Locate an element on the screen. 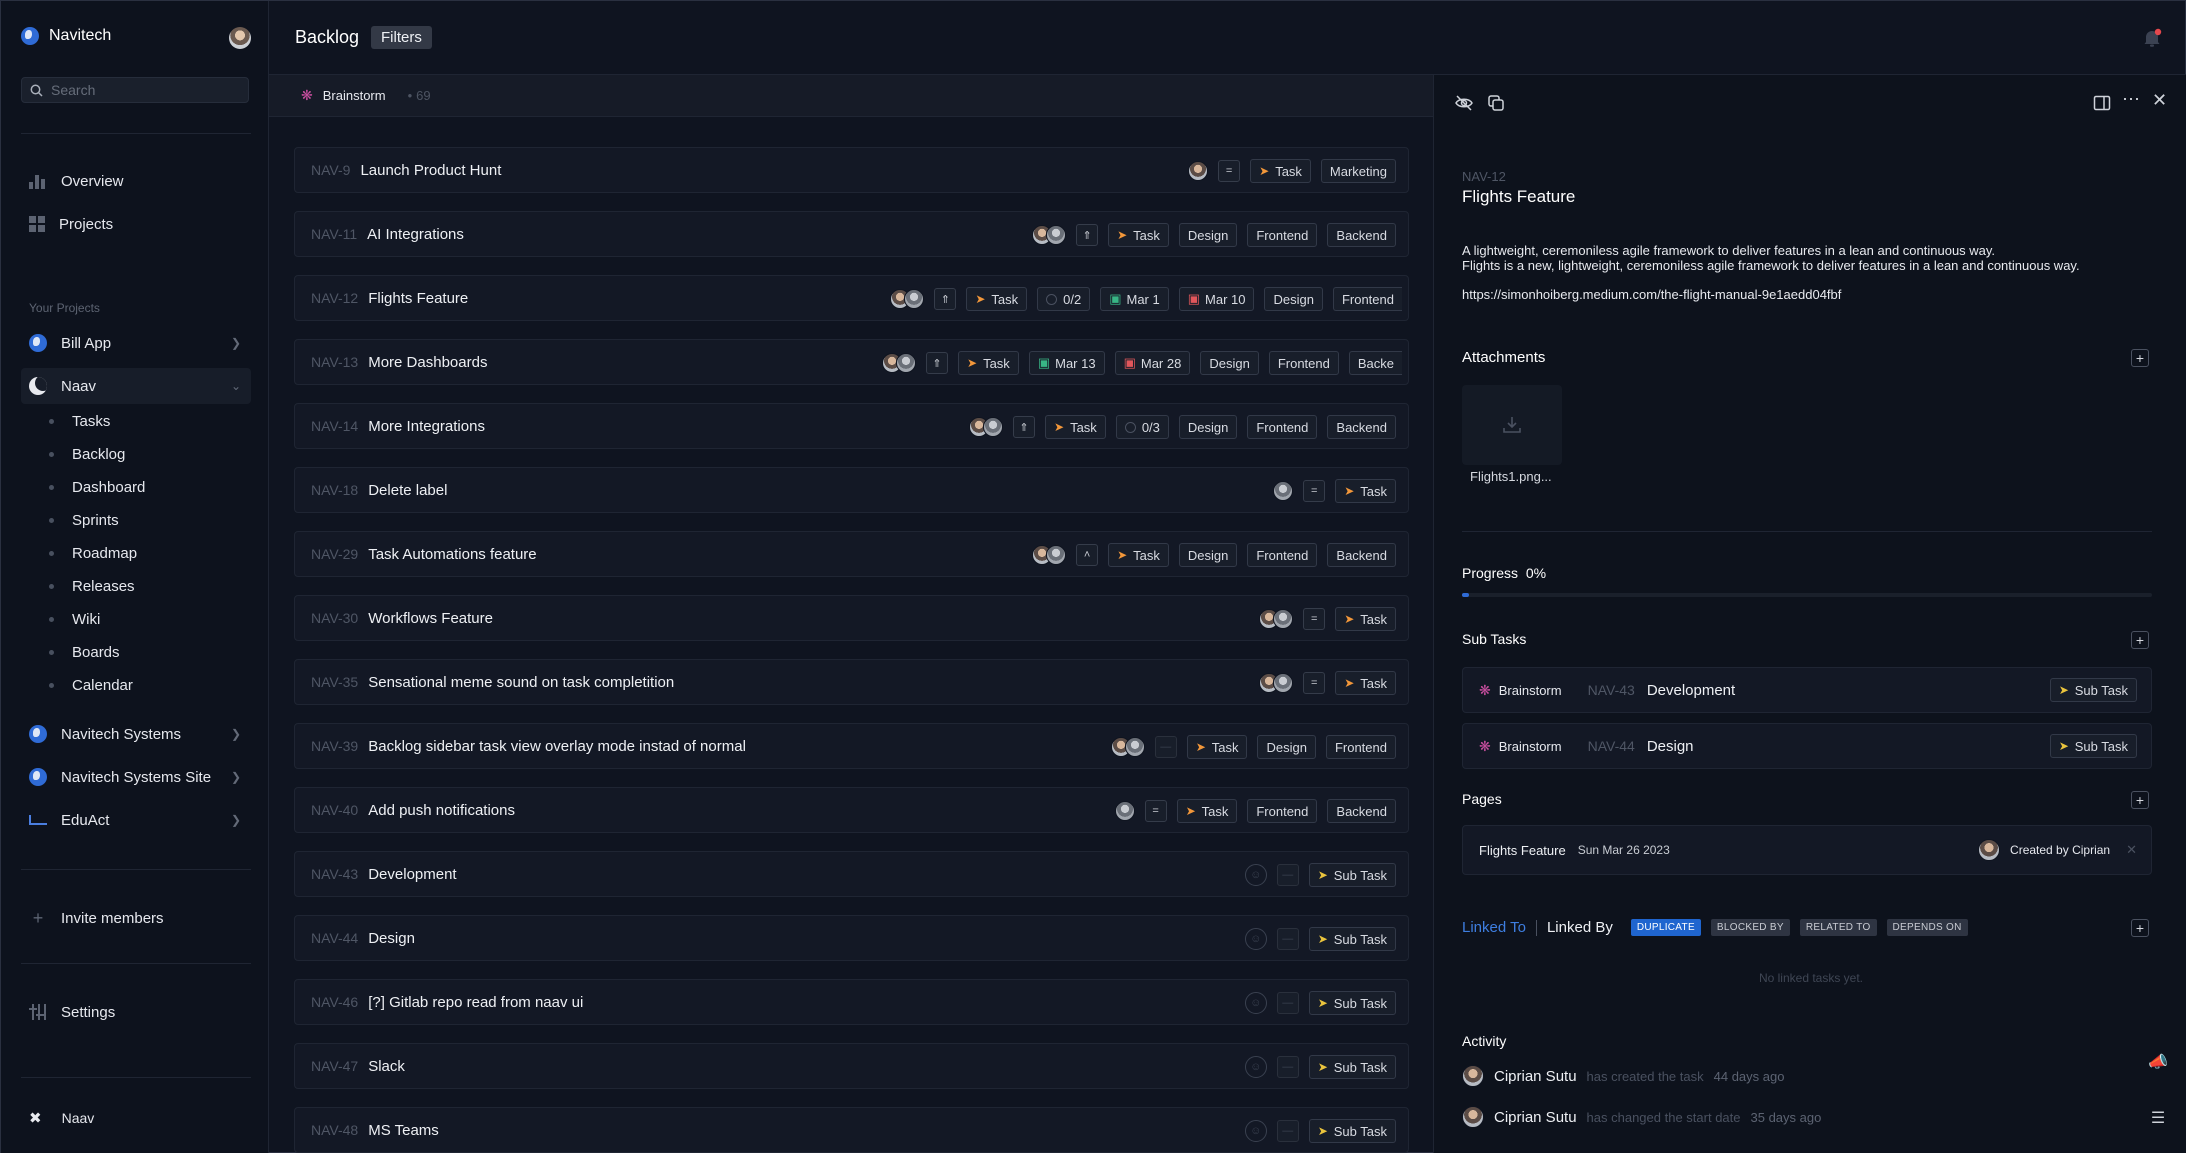 The height and width of the screenshot is (1153, 2186). naav-menu-dashboard: Dashboard is located at coordinates (97, 487).